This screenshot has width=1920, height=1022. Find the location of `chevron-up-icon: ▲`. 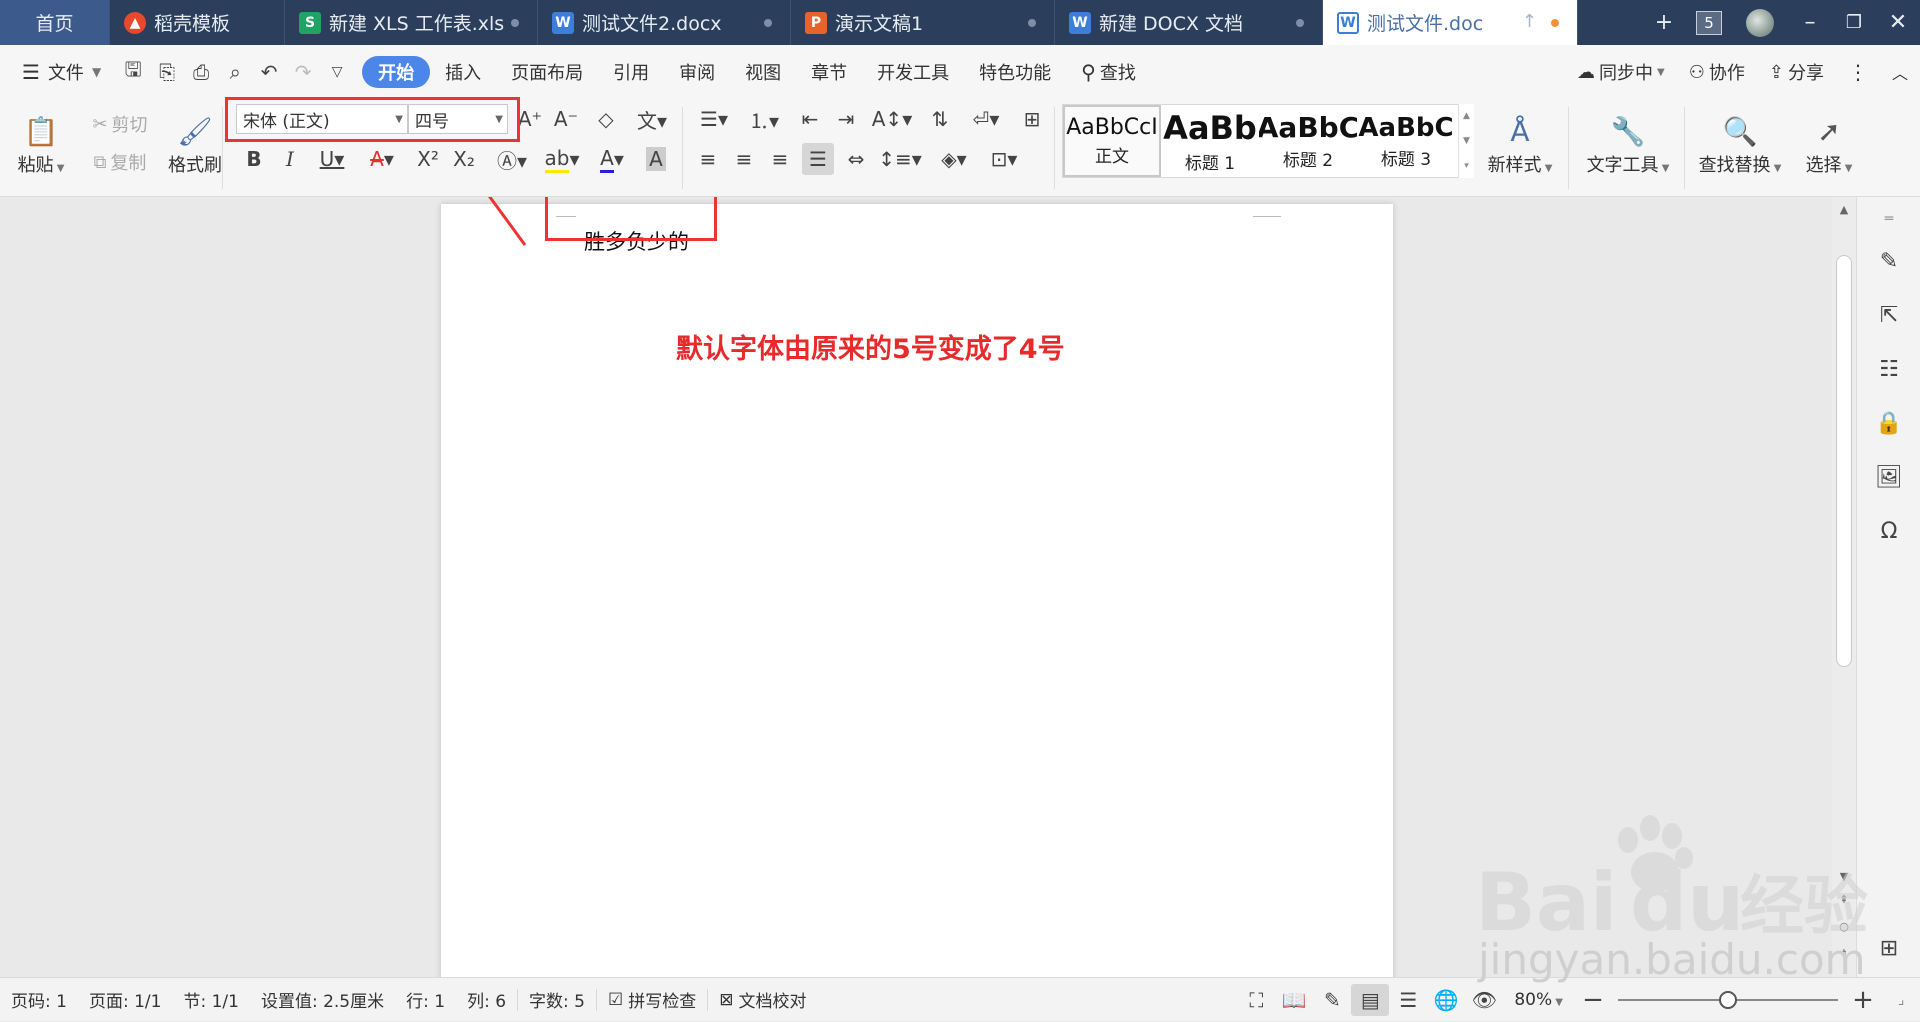

chevron-up-icon: ▲ is located at coordinates (1466, 116).